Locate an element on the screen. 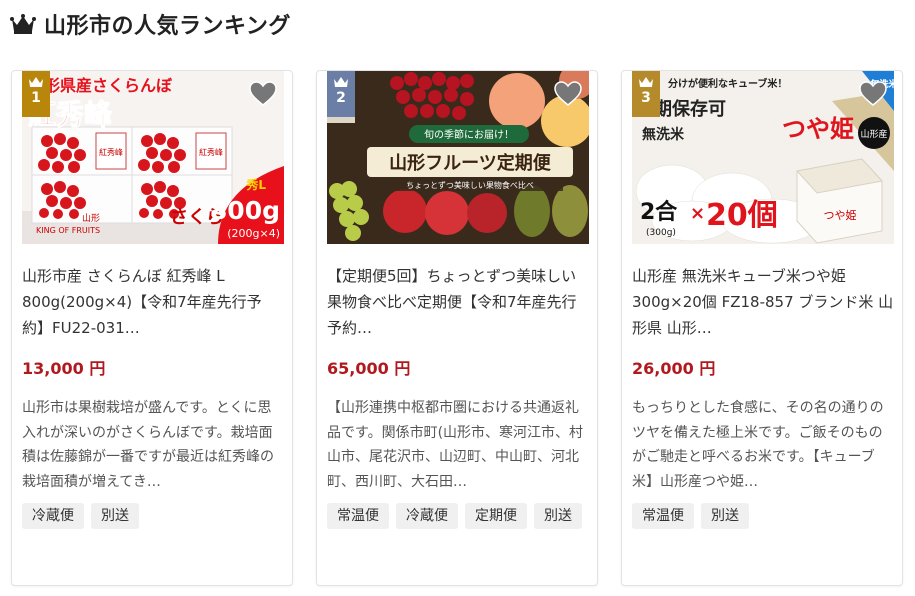  page-title: 山形市の人気ランキング is located at coordinates (167, 26).